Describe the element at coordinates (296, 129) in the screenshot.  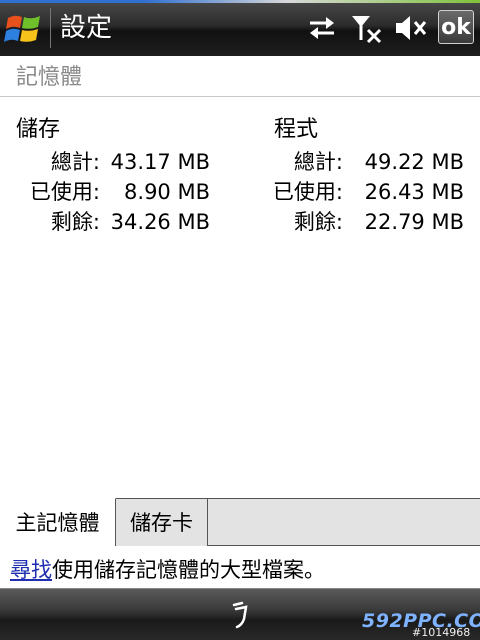
I see `program-section-title: 程式` at that location.